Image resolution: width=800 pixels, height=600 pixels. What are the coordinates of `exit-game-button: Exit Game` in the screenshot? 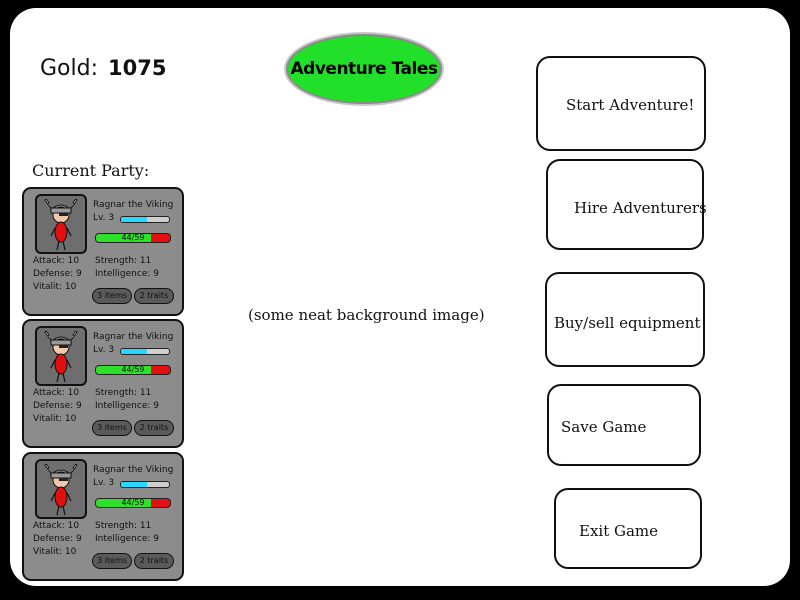 It's located at (628, 528).